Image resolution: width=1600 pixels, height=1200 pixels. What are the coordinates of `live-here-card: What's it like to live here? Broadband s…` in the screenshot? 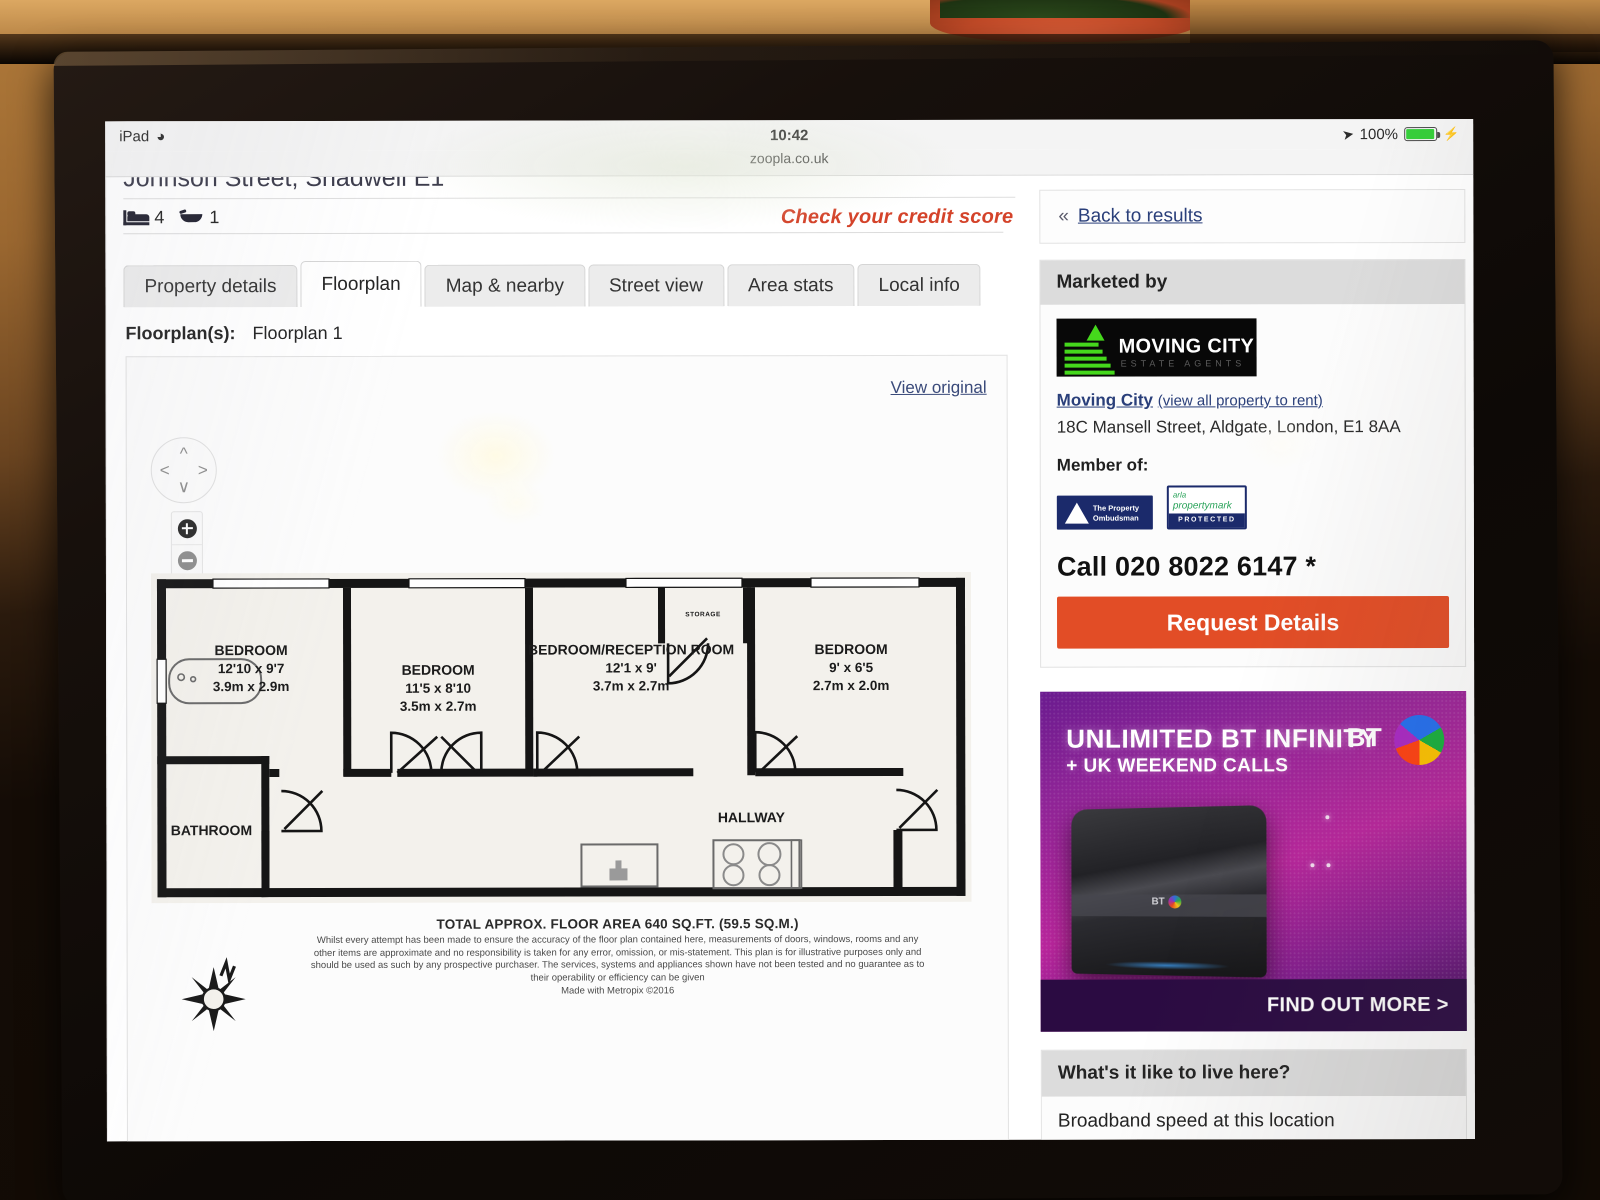 It's located at (1253, 1095).